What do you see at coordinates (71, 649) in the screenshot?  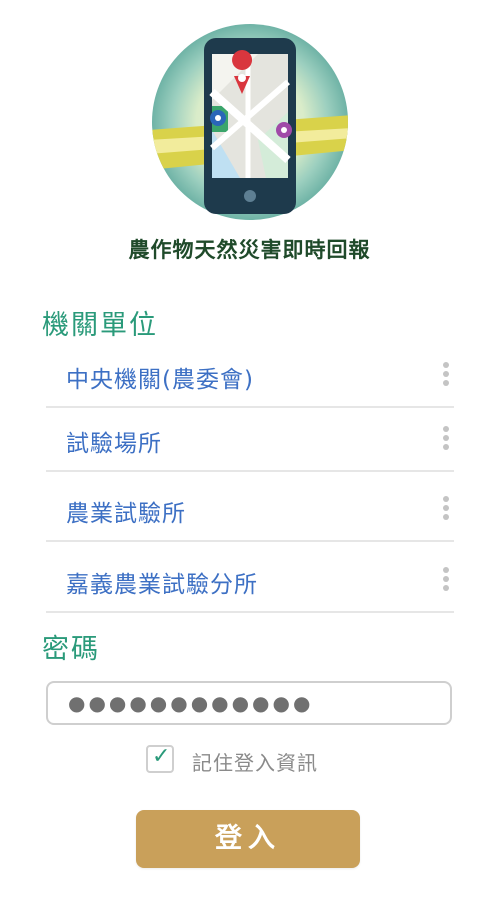 I see `password-section-label: 密碼` at bounding box center [71, 649].